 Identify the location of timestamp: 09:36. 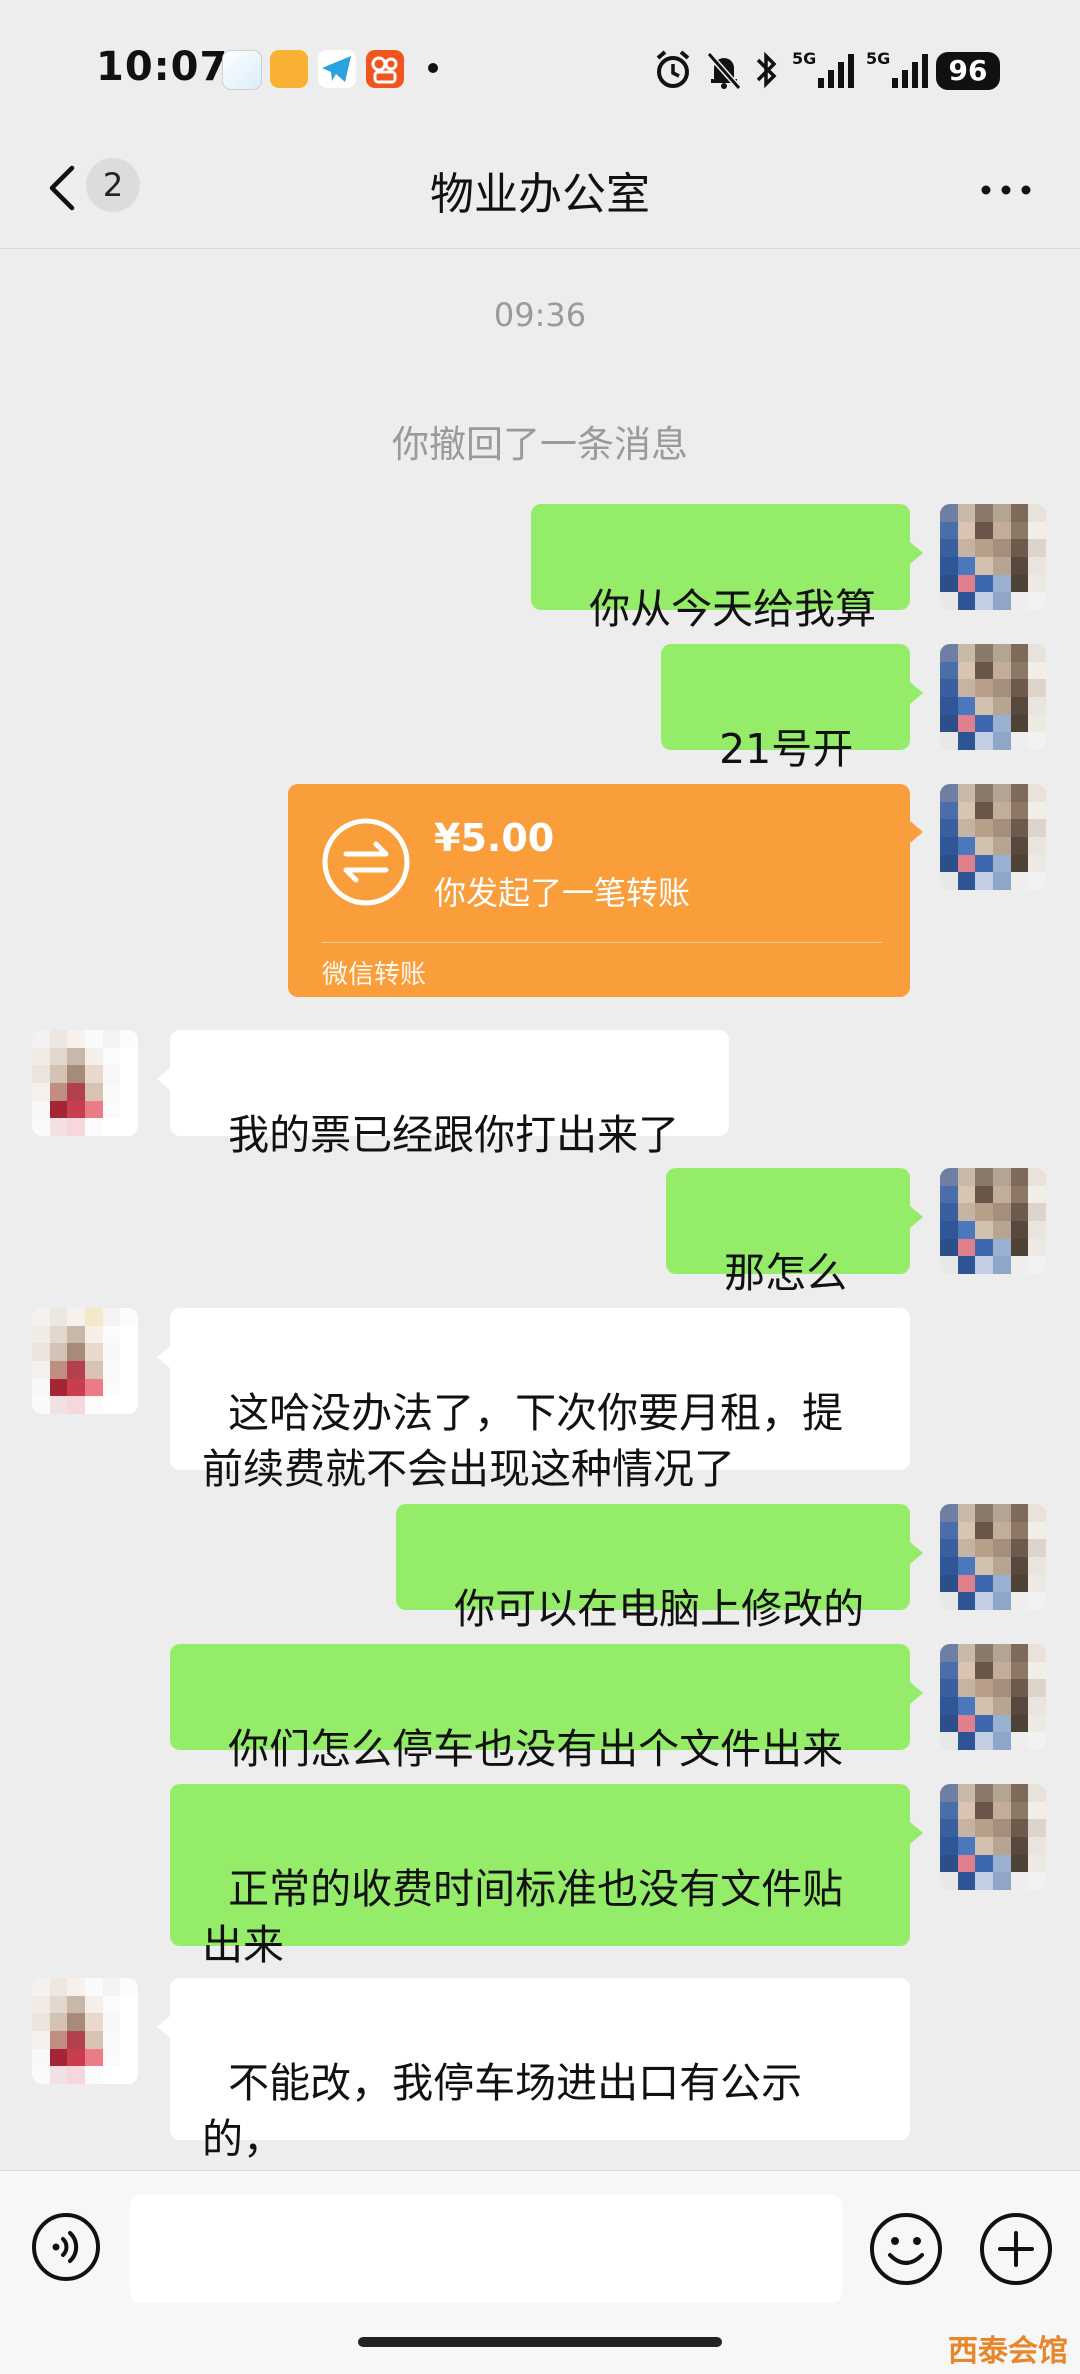
(540, 315).